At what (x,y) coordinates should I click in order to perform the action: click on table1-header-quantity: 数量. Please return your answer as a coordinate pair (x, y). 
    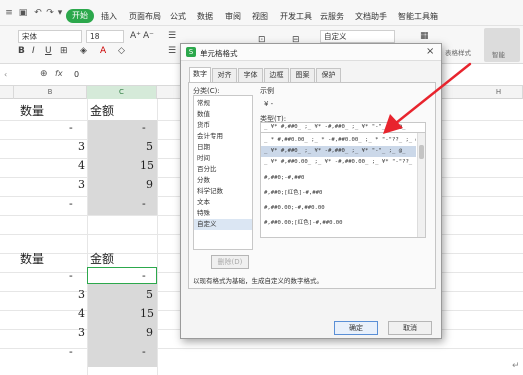
    Looking at the image, I should click on (32, 111).